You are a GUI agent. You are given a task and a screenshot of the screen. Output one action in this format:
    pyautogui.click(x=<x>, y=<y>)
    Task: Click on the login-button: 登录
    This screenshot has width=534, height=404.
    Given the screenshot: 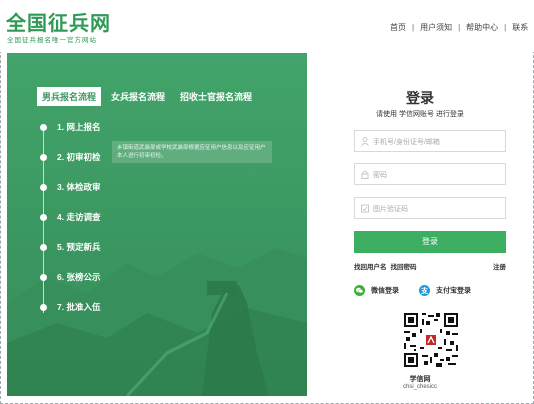 What is the action you would take?
    pyautogui.click(x=430, y=242)
    